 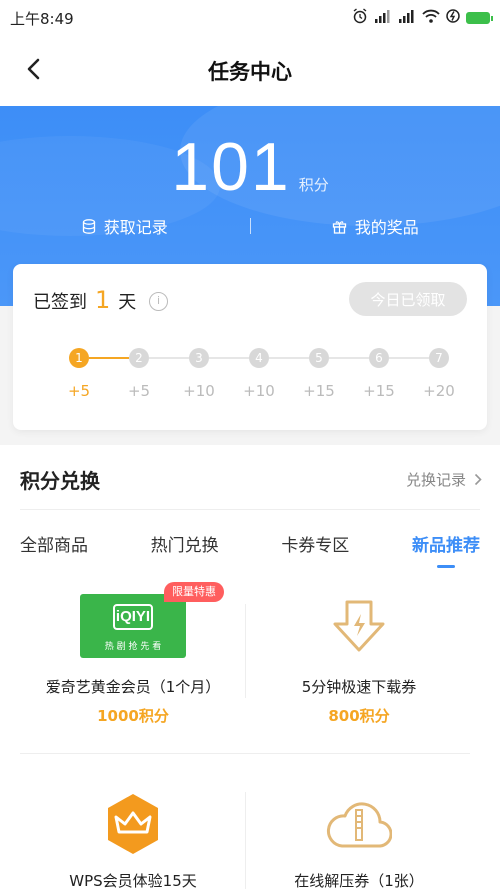 I want to click on step-day-5: 5, so click(x=319, y=358).